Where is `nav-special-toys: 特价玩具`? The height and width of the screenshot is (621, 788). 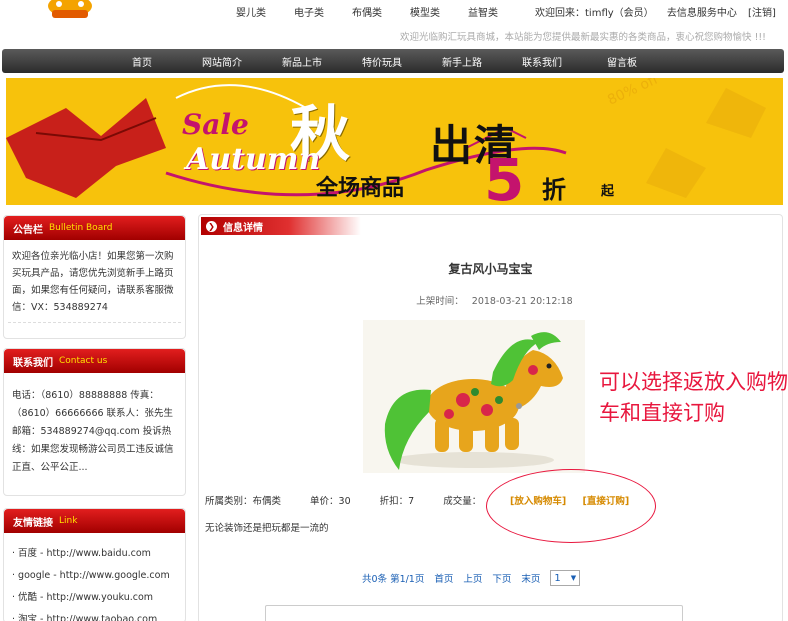 nav-special-toys: 特价玩具 is located at coordinates (382, 61).